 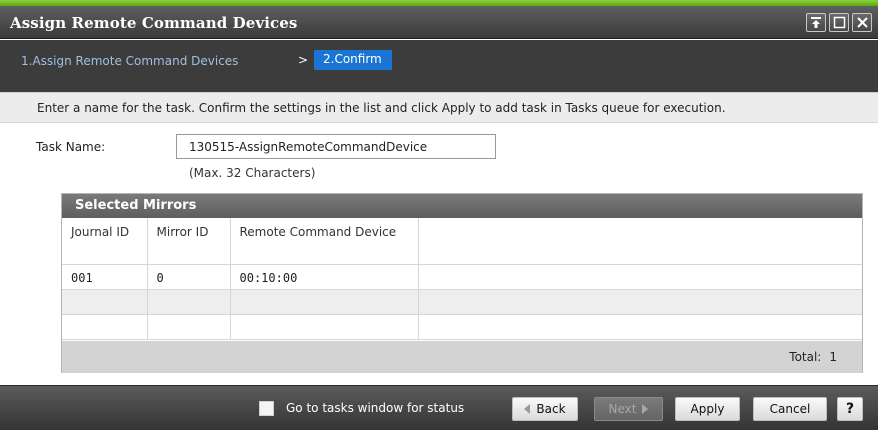 I want to click on next-label: Next, so click(x=622, y=409).